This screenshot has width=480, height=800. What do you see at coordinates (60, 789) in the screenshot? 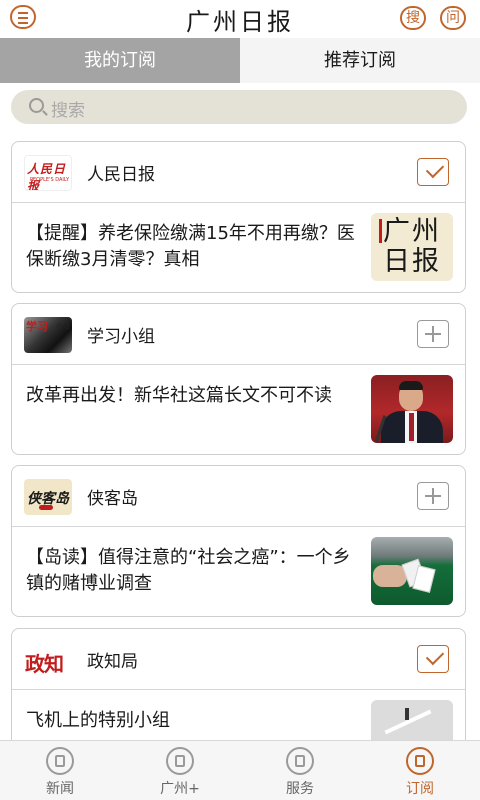
I see `nav-label: 新闻` at bounding box center [60, 789].